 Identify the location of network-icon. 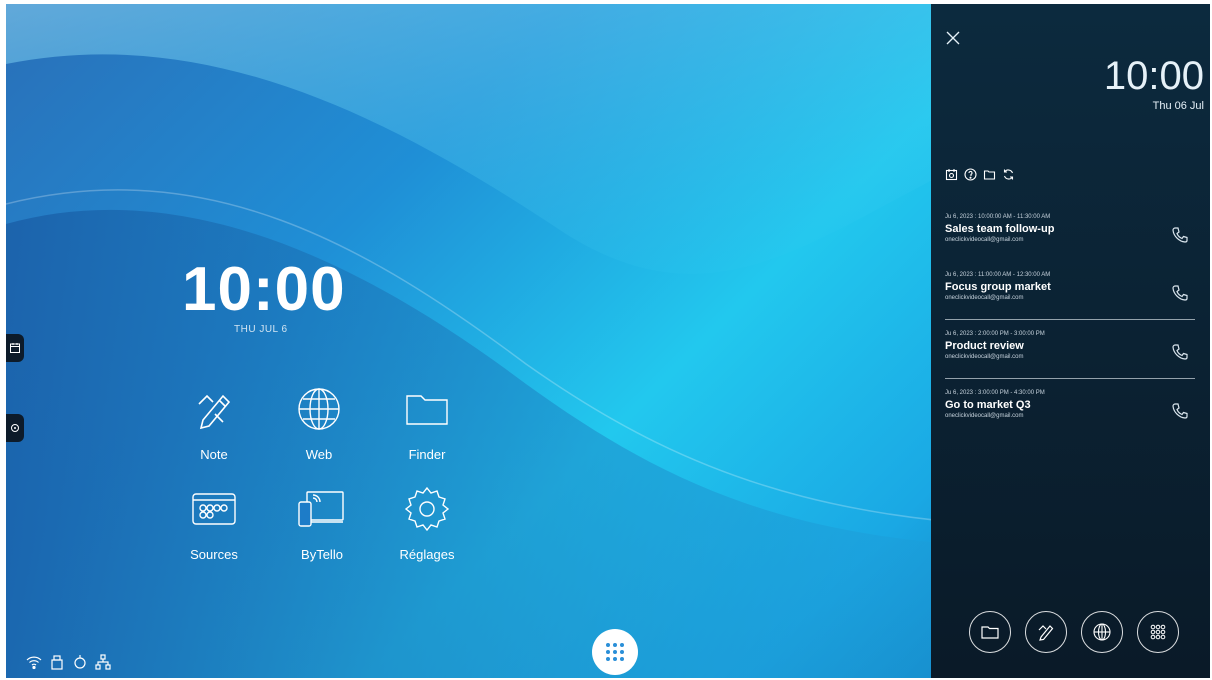
(103, 662).